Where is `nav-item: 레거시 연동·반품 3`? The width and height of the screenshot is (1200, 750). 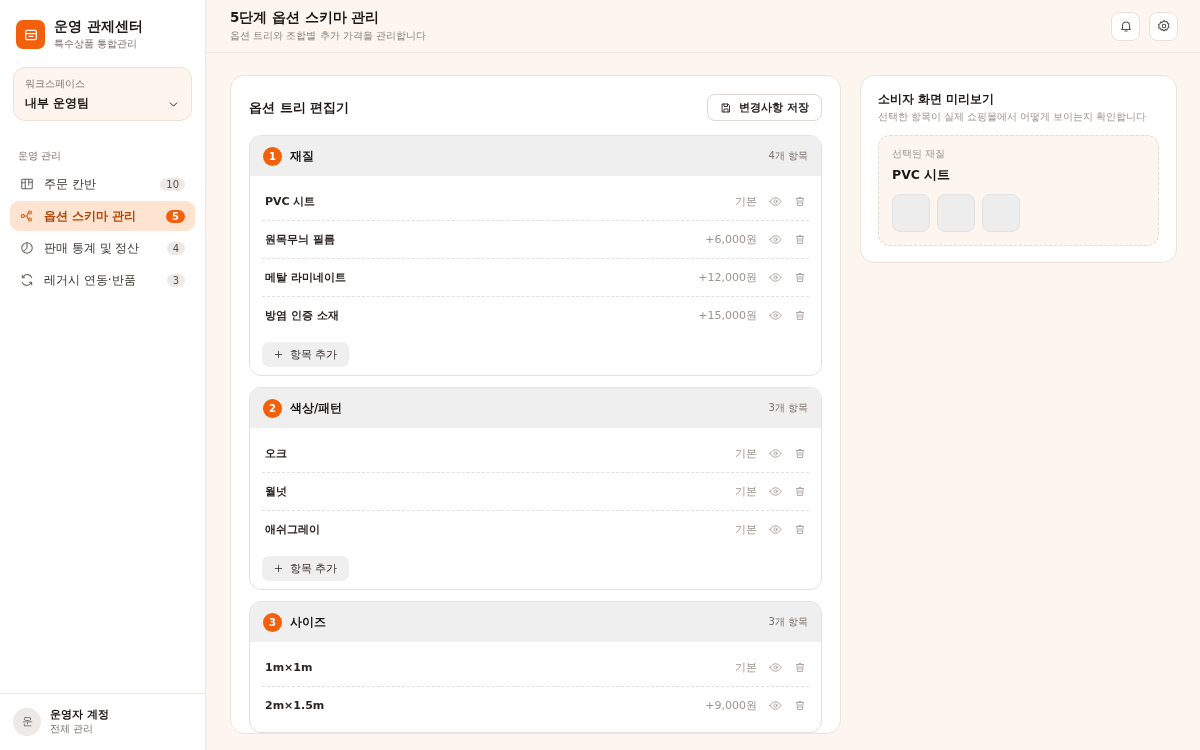 nav-item: 레거시 연동·반품 3 is located at coordinates (102, 280).